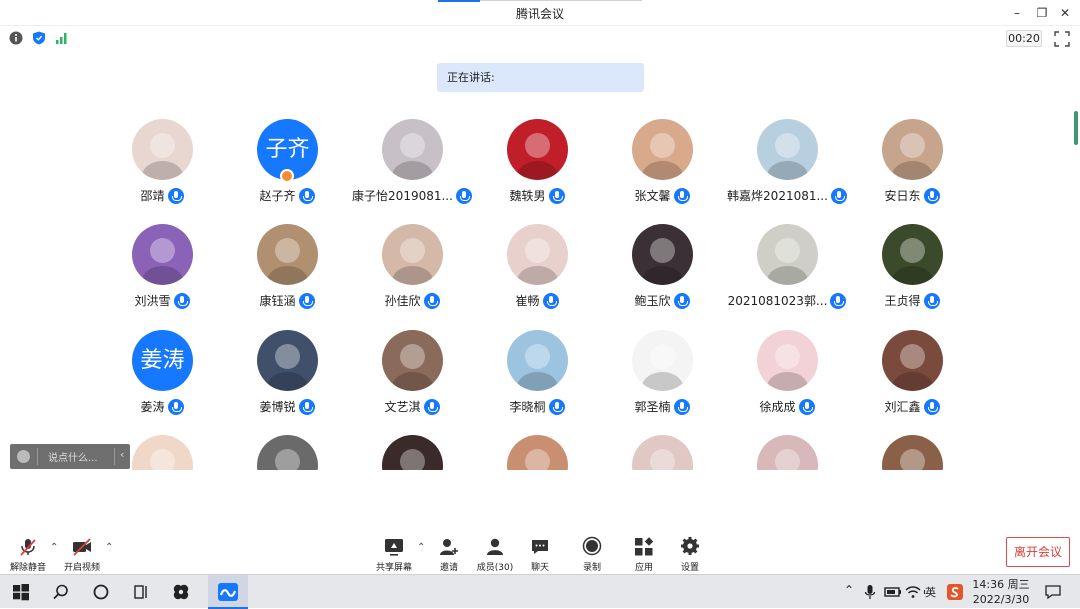 This screenshot has height=609, width=1080. I want to click on participant-tile: 姜涛 姜涛, so click(162, 380).